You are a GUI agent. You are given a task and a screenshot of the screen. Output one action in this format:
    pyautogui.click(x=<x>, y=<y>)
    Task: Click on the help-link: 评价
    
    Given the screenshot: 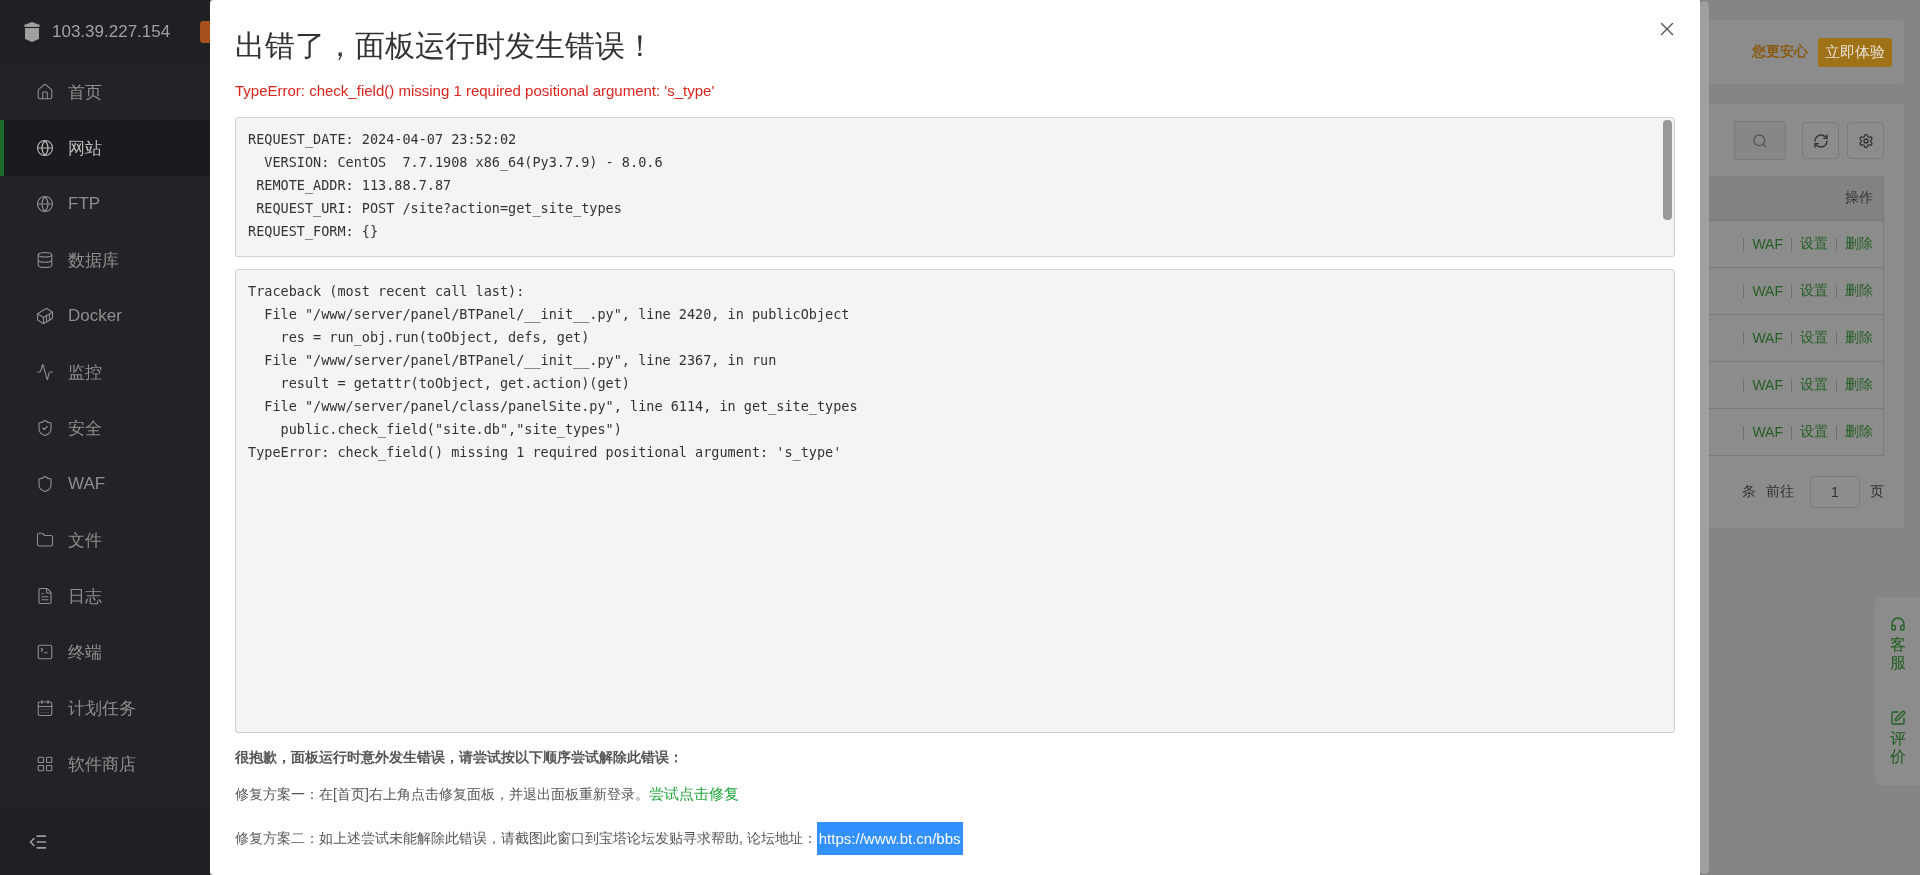 What is the action you would take?
    pyautogui.click(x=1897, y=748)
    